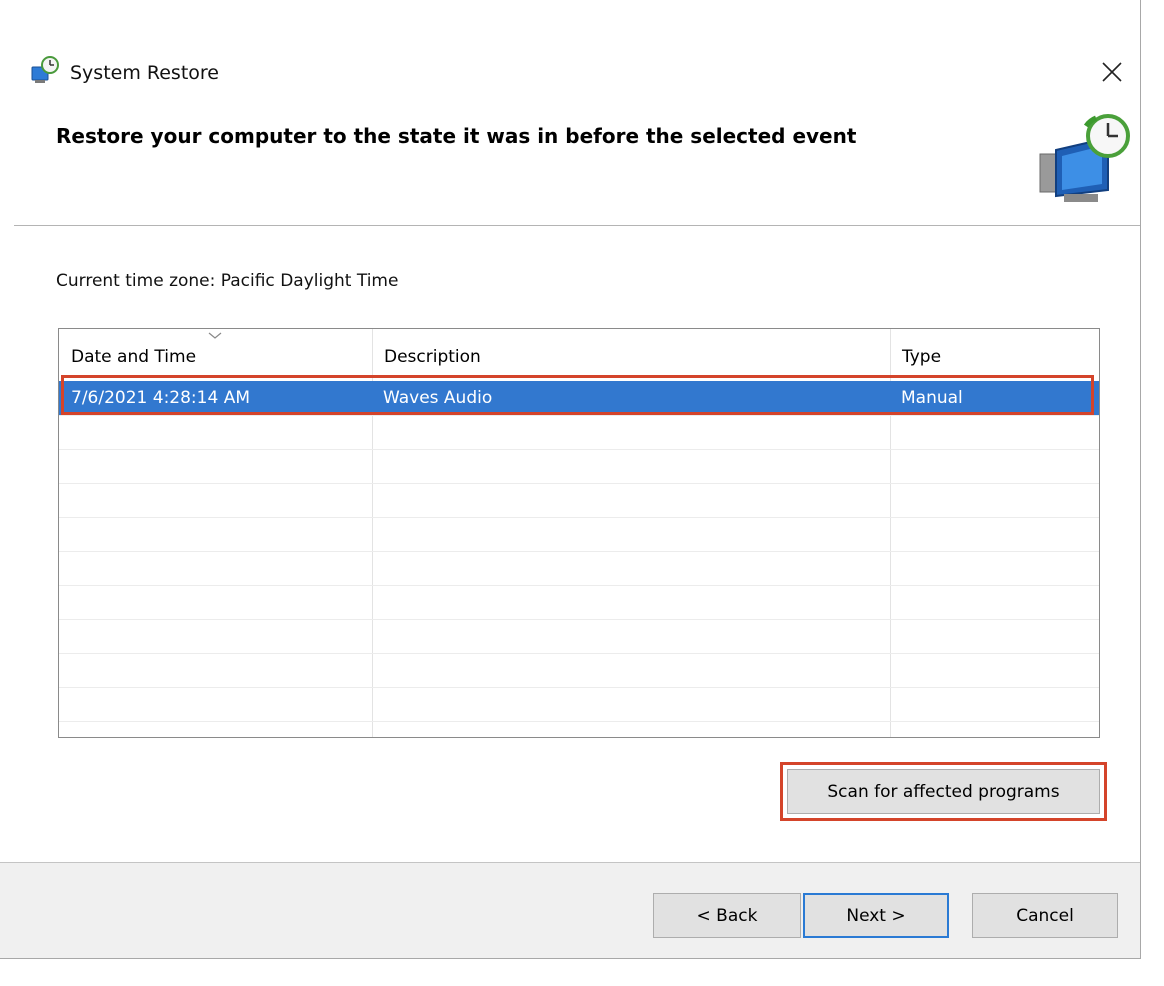  I want to click on cell-description: Waves Audio, so click(438, 398).